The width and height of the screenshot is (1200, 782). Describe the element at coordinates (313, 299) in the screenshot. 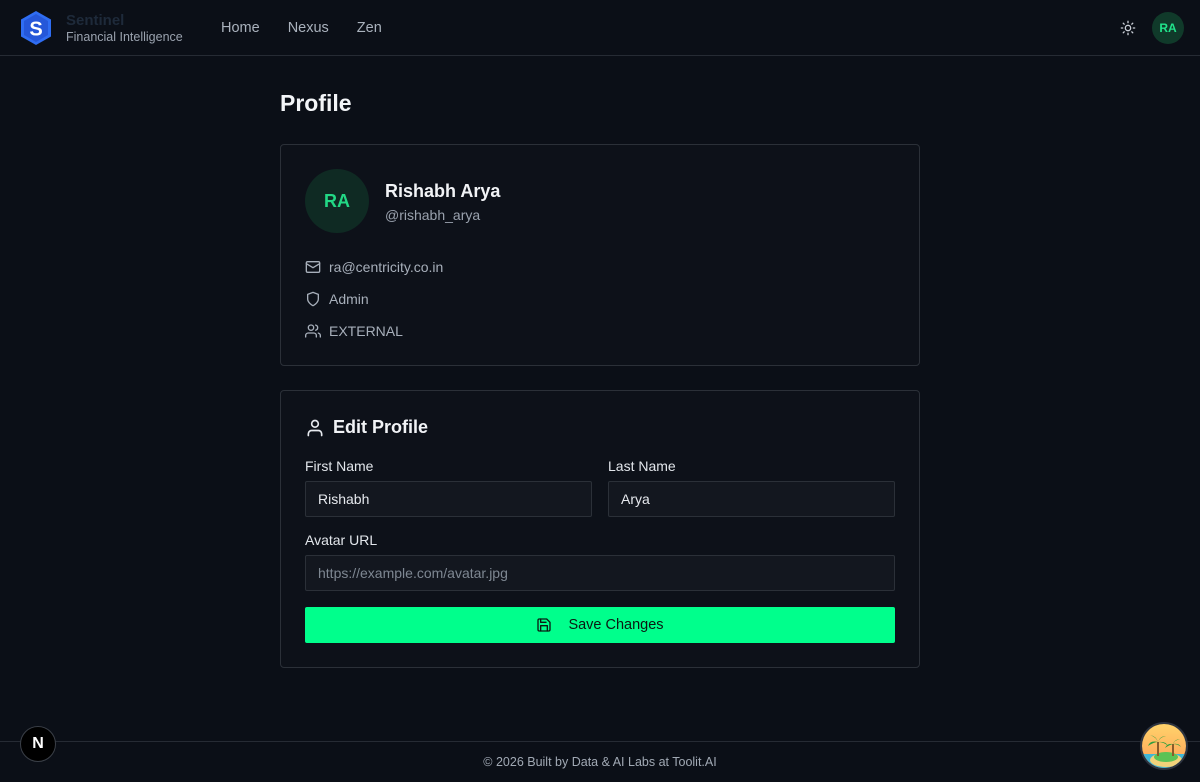

I see `shield-icon` at that location.